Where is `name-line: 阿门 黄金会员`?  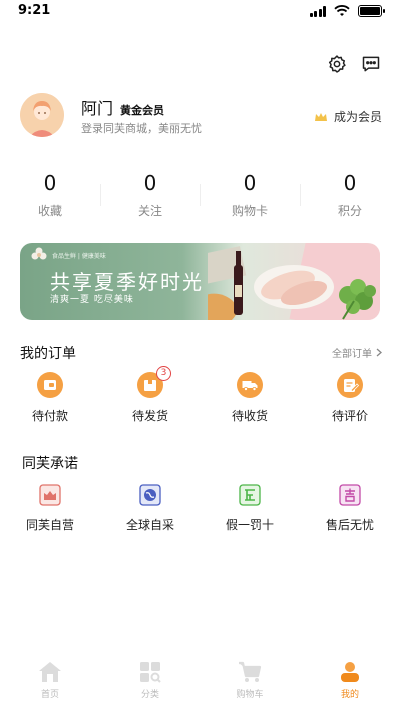
name-line: 阿门 黄金会员 is located at coordinates (122, 107).